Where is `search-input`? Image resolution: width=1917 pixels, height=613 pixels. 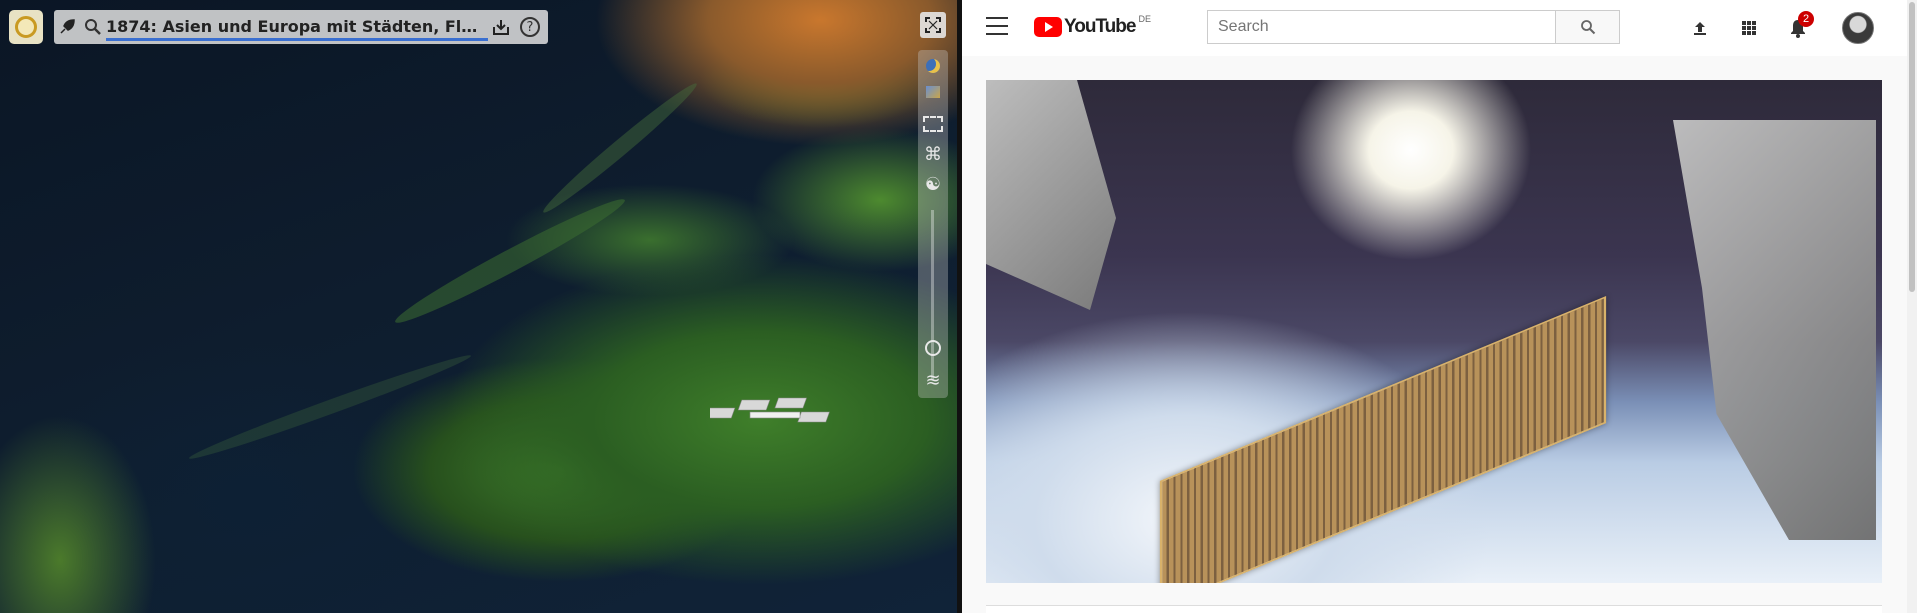 search-input is located at coordinates (1381, 27).